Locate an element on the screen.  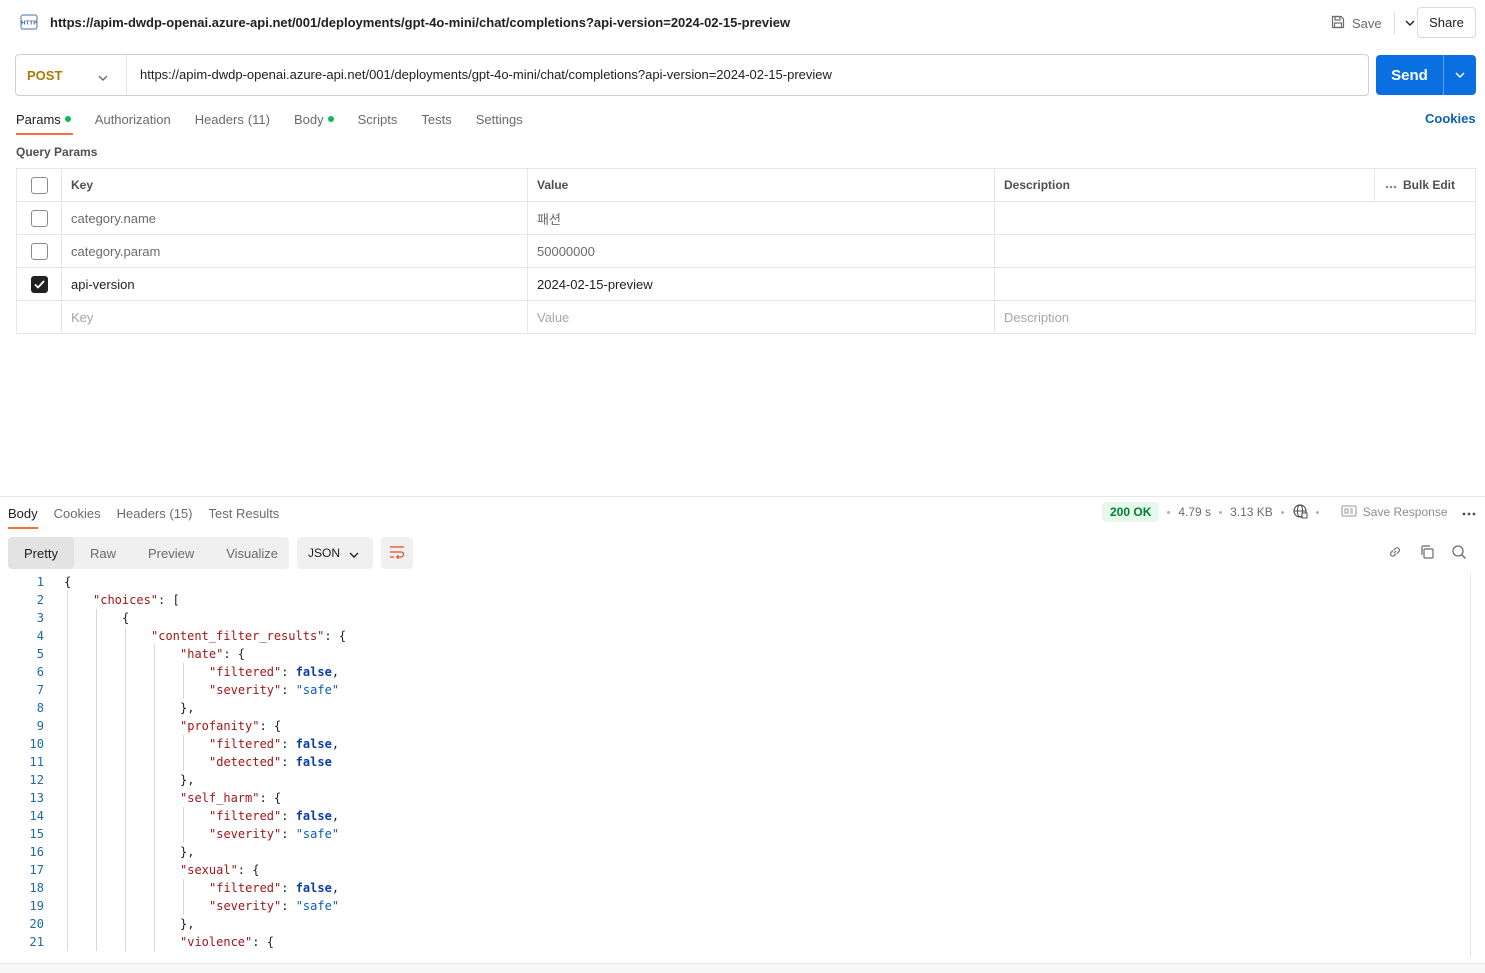
tab-response-body: Body is located at coordinates (23, 517).